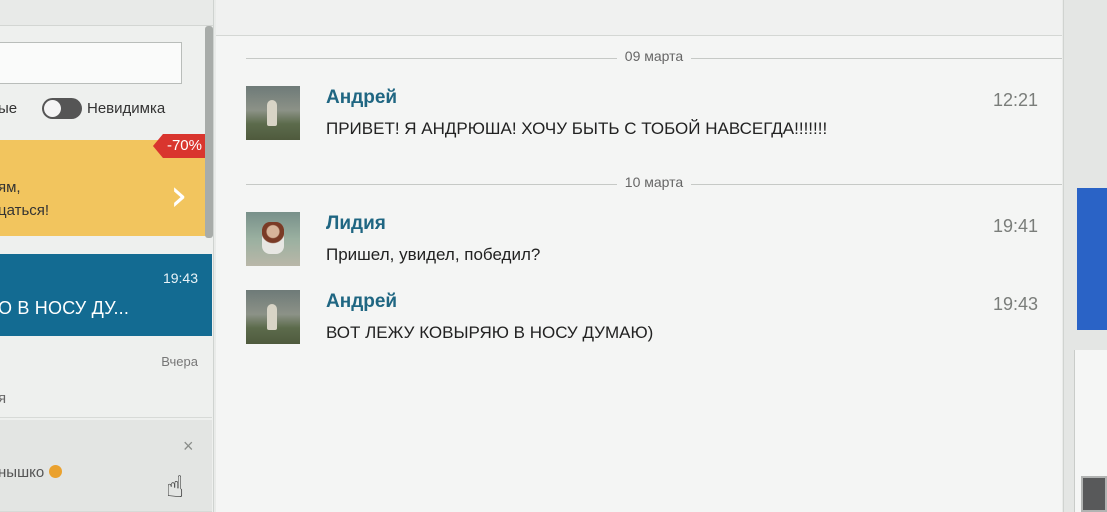 The height and width of the screenshot is (512, 1107). Describe the element at coordinates (356, 224) in the screenshot. I see `sender-name: Лидия` at that location.